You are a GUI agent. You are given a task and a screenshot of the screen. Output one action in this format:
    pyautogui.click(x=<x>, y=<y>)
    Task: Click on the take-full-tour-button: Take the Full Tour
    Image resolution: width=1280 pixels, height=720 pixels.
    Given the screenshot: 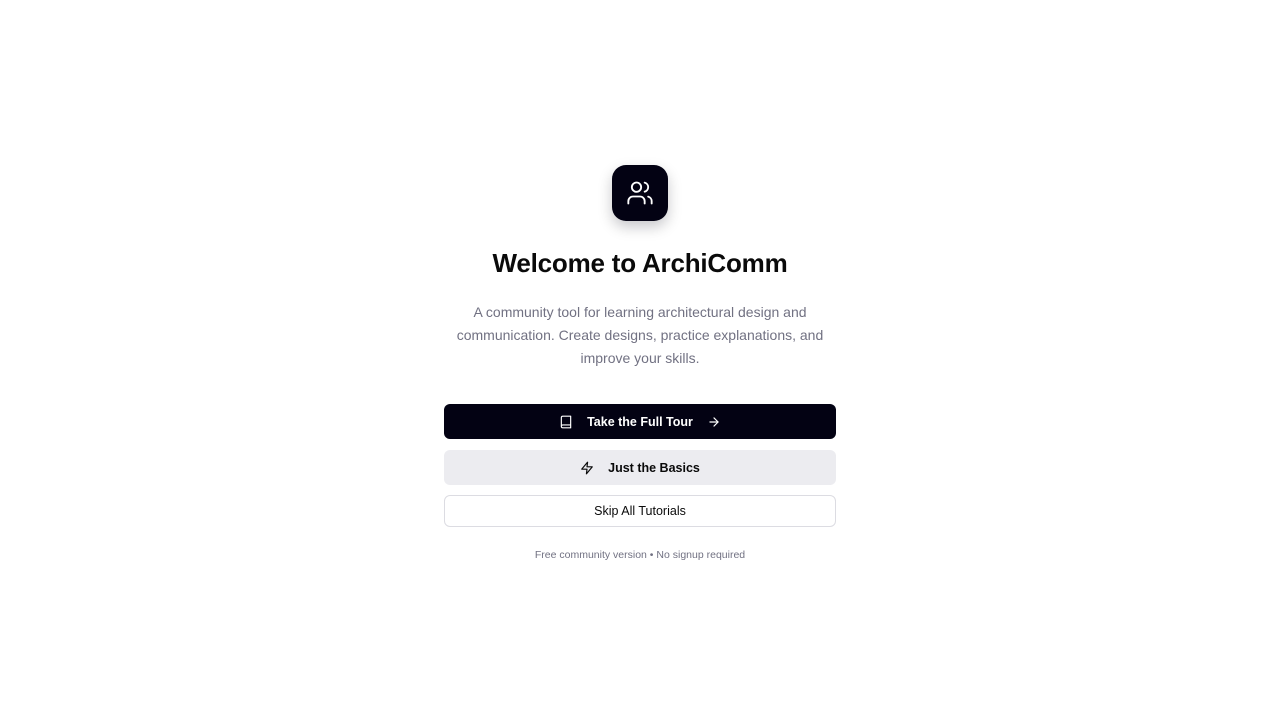 What is the action you would take?
    pyautogui.click(x=640, y=421)
    